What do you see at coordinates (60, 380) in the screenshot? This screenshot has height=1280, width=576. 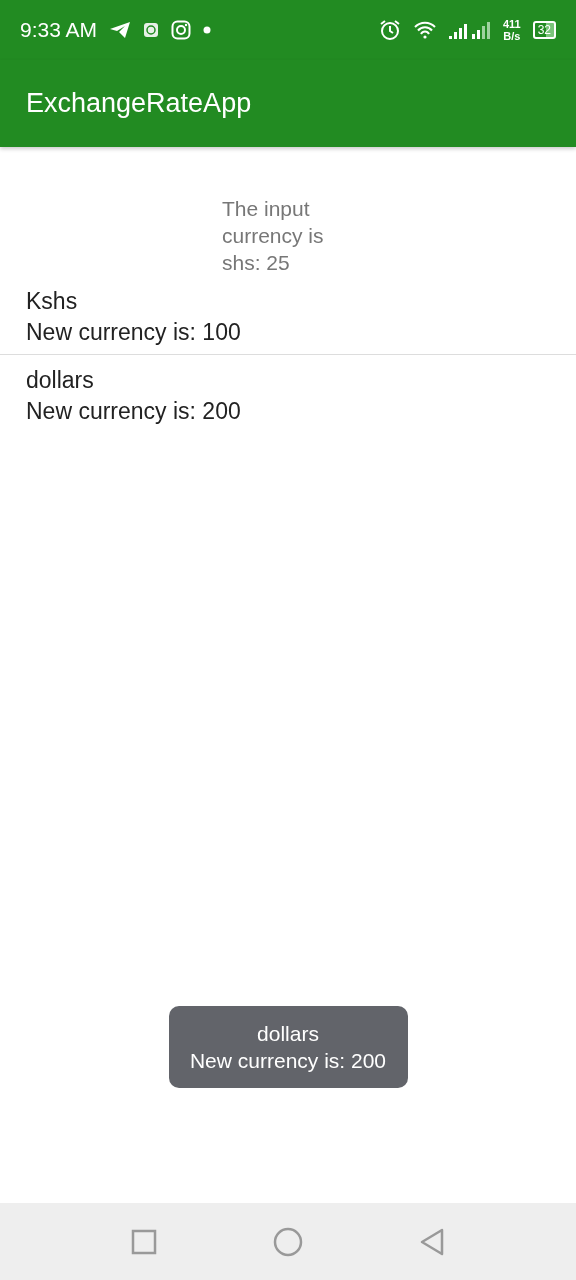 I see `currency-name: dollars` at bounding box center [60, 380].